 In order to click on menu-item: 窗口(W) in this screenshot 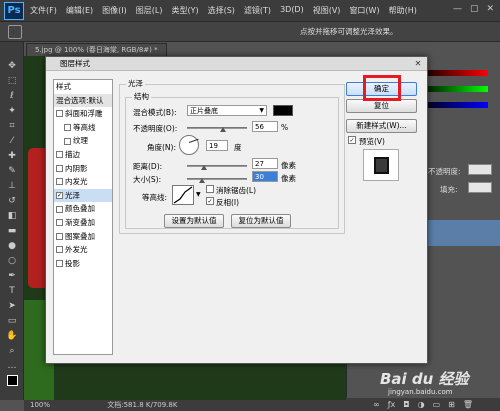, I will do `click(364, 10)`.